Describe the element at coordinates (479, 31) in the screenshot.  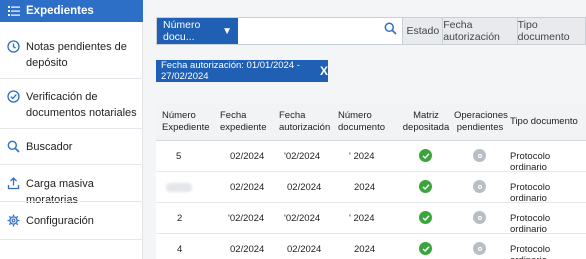
I see `column-filter-fecha-autorizacion: Fecha autorización` at that location.